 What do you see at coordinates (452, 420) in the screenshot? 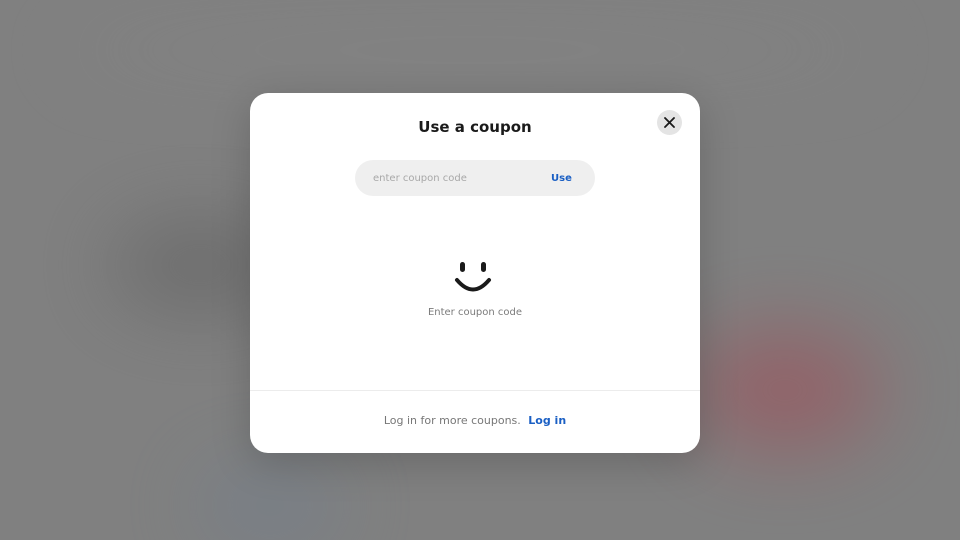
I see `footer-text: Log in for more coupons.` at bounding box center [452, 420].